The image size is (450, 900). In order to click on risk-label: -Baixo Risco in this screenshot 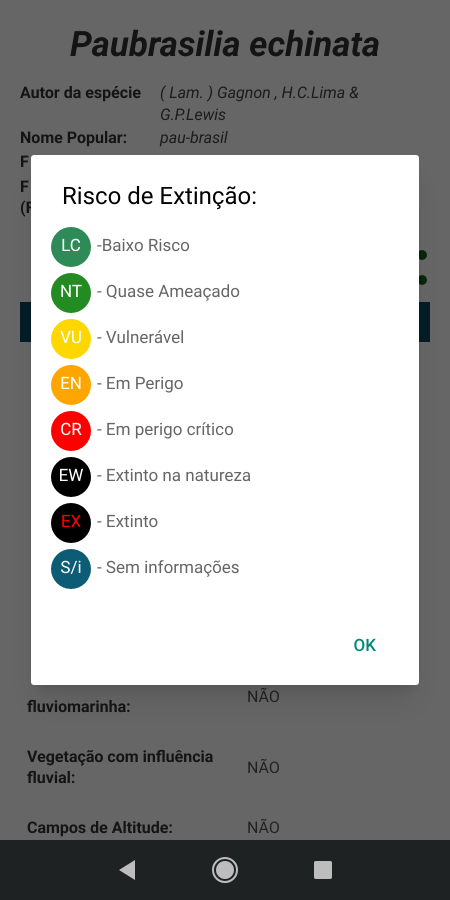, I will do `click(143, 246)`.